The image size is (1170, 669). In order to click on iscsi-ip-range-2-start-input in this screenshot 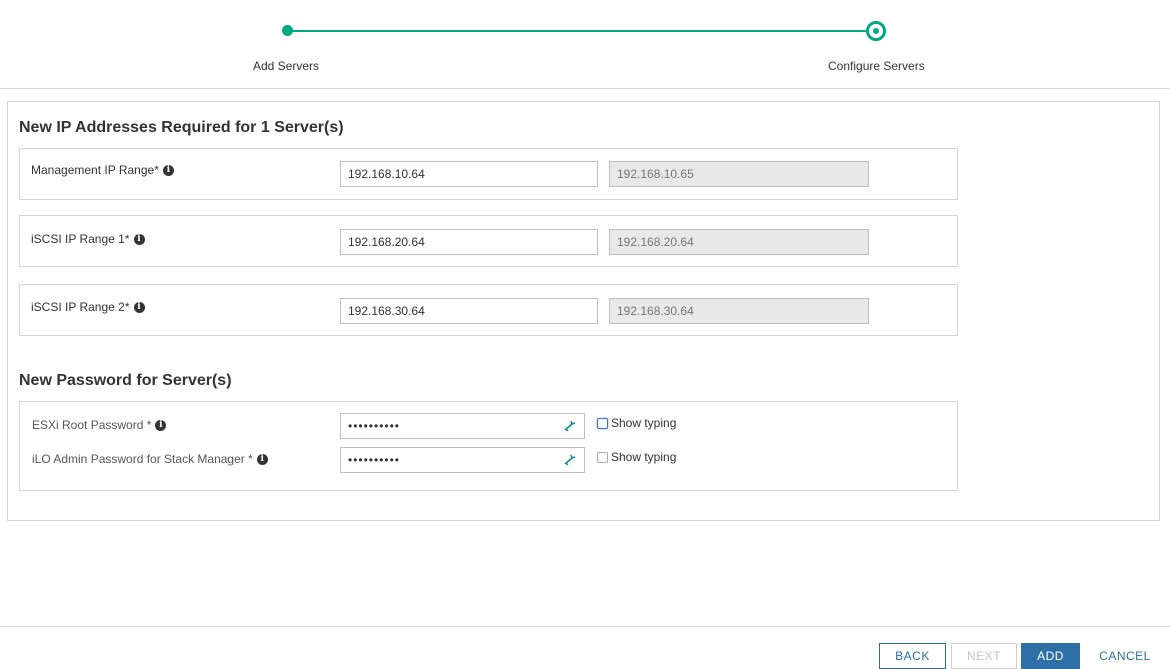, I will do `click(469, 311)`.